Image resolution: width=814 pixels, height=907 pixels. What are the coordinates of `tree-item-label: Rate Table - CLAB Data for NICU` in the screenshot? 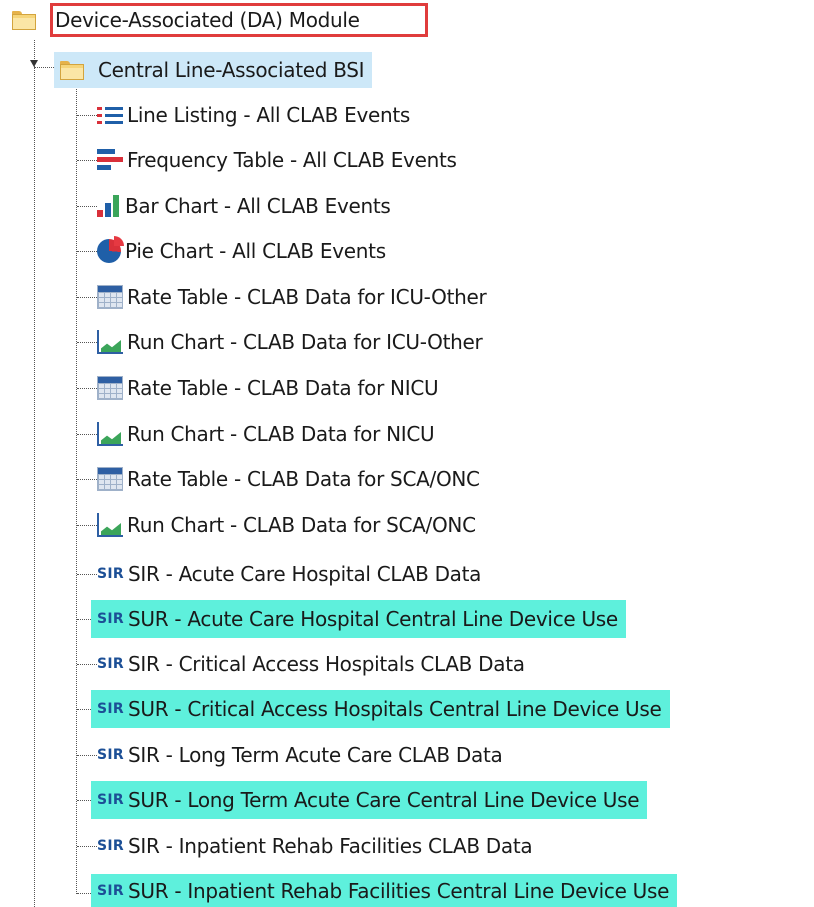 It's located at (283, 388).